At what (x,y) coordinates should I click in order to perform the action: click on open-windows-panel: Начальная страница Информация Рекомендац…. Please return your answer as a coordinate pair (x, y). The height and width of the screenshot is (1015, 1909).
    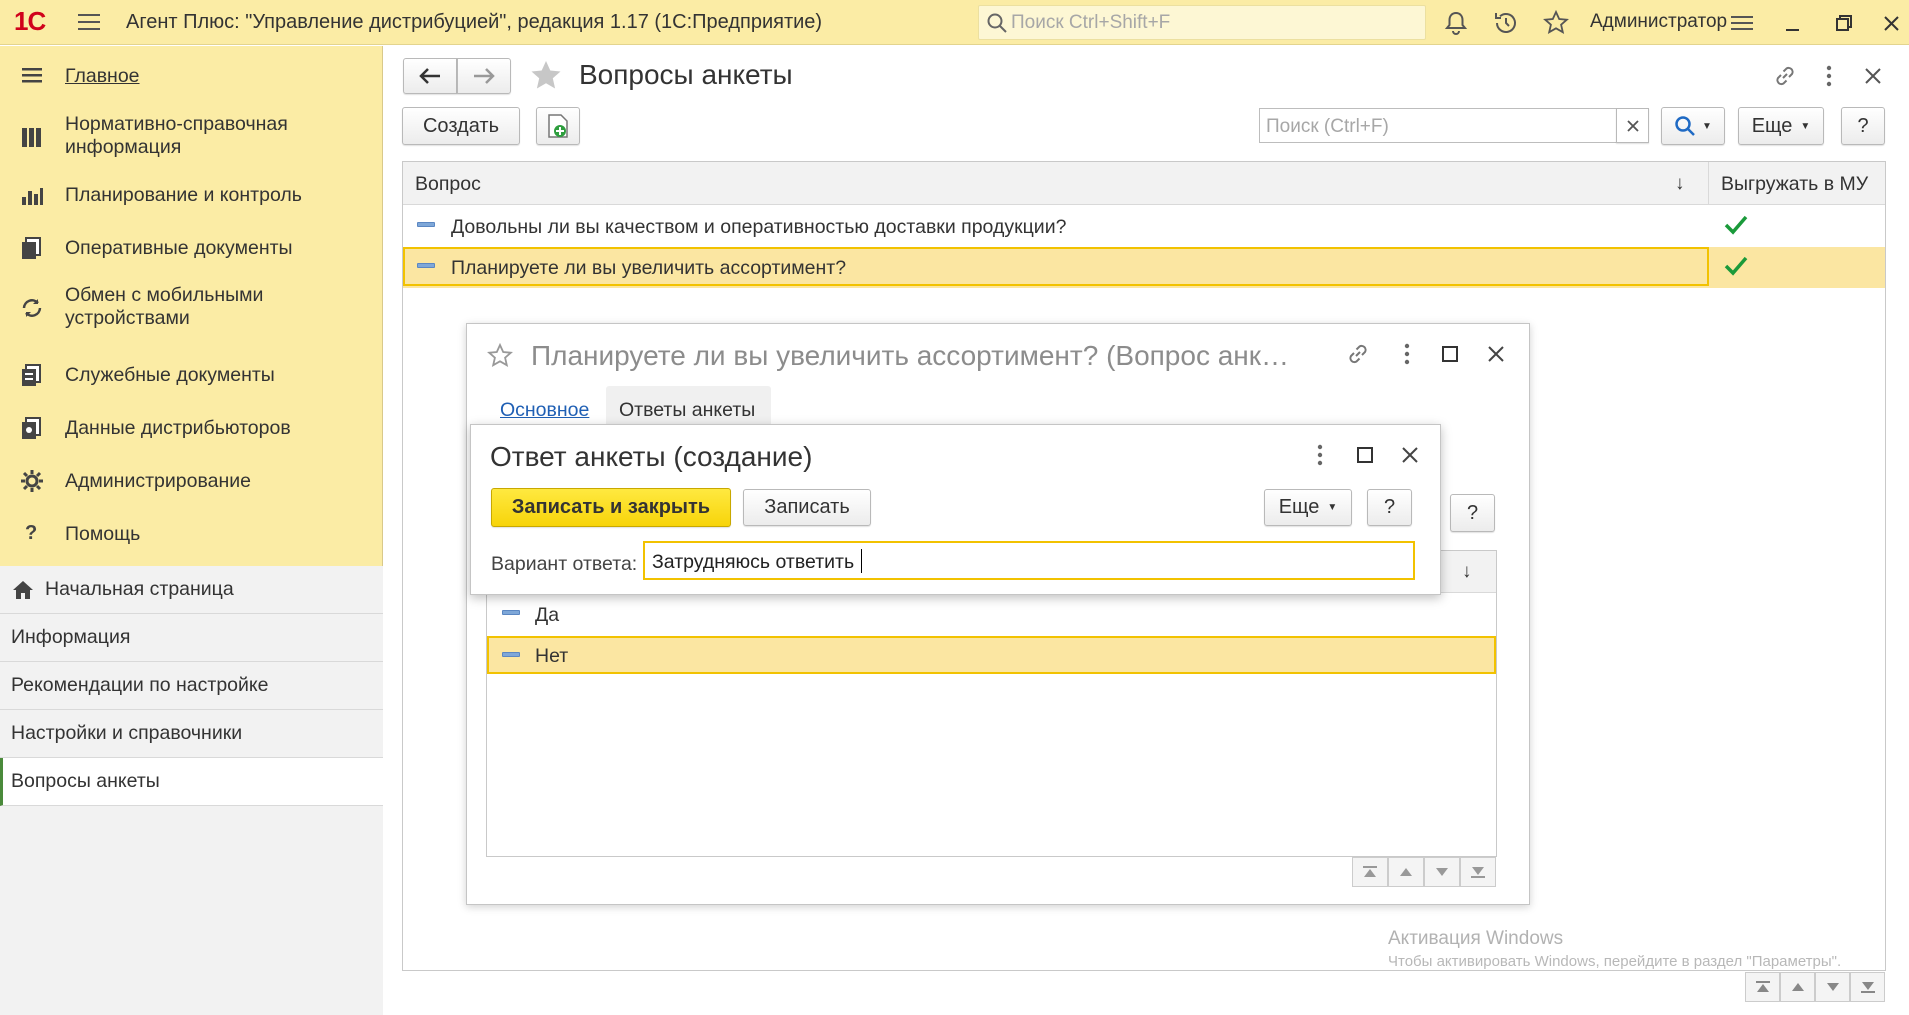
    Looking at the image, I should click on (191, 790).